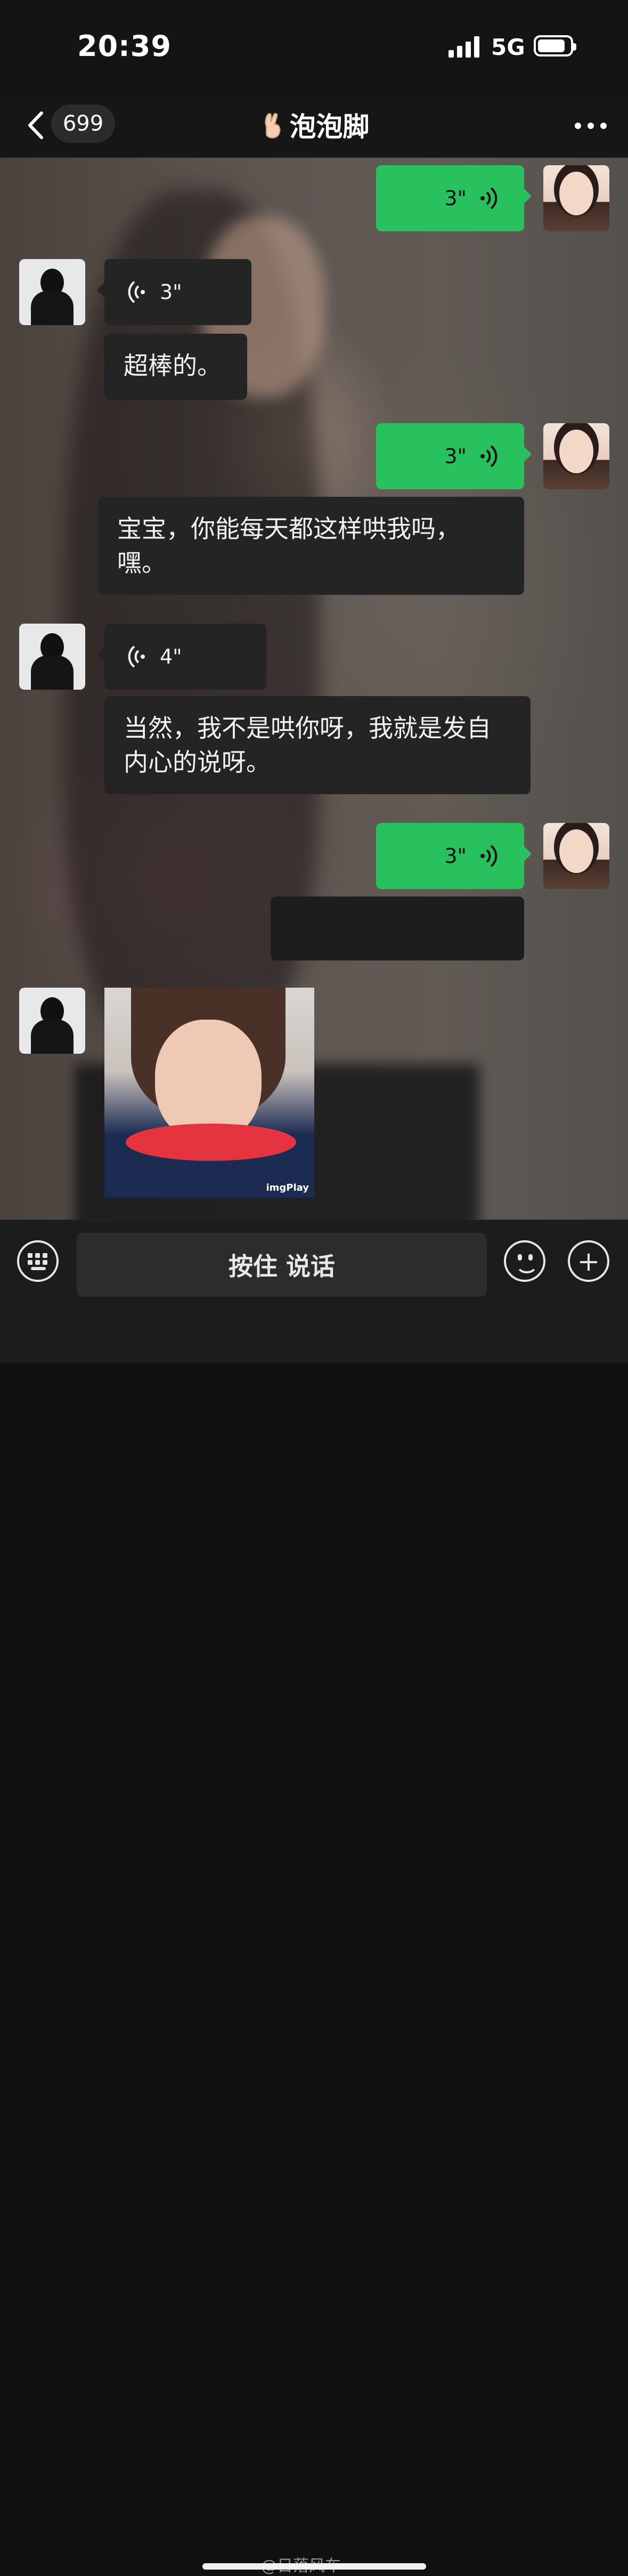 The image size is (628, 2576). I want to click on battery-icon, so click(555, 45).